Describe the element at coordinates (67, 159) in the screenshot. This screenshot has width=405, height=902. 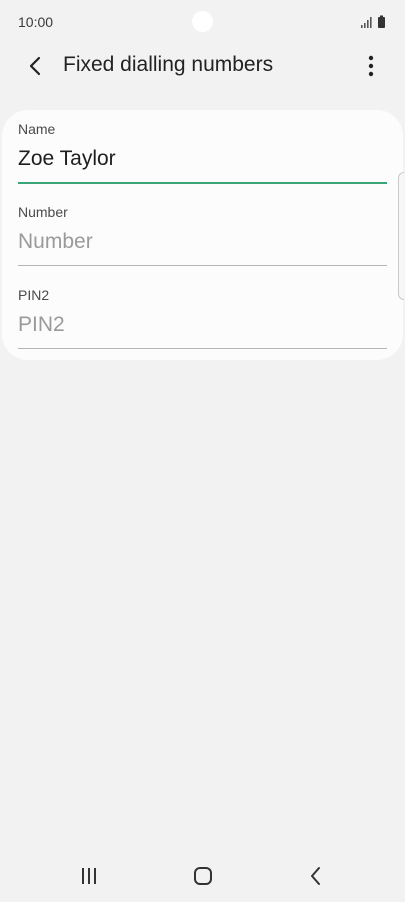
I see `name-input: Zoe Taylor` at that location.